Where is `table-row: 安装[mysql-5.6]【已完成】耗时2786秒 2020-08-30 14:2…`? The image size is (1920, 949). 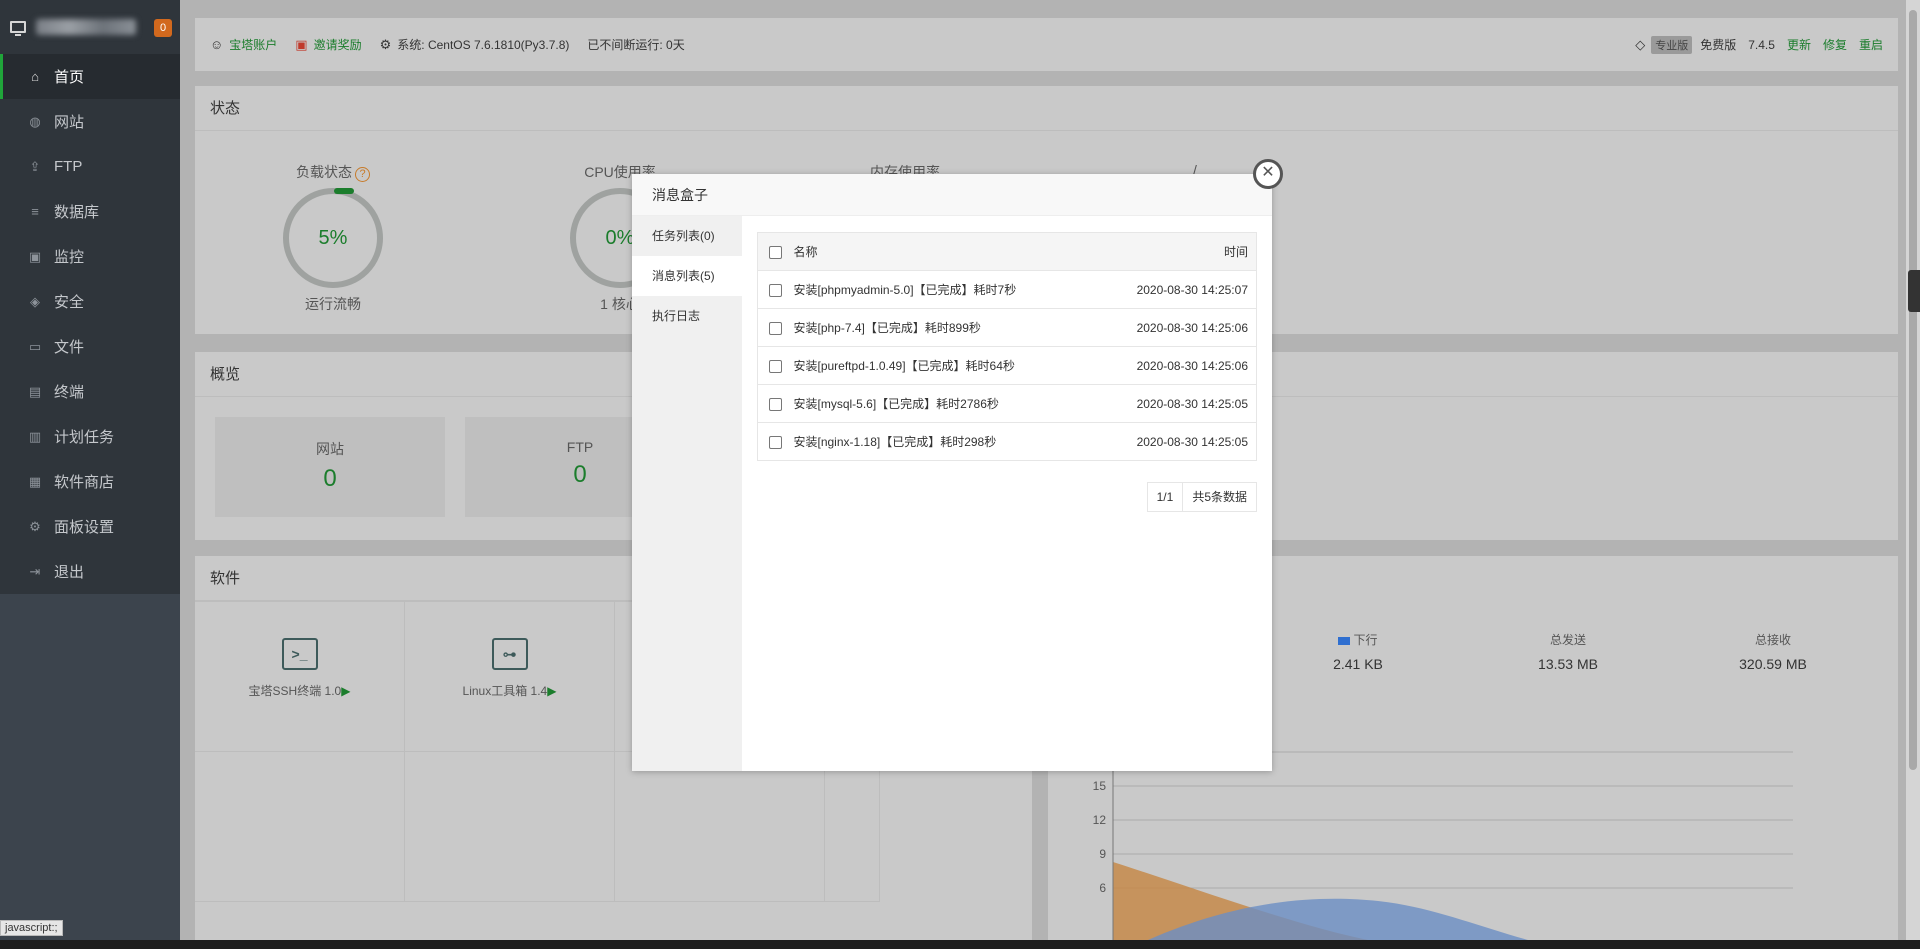
table-row: 安装[mysql-5.6]【已完成】耗时2786秒 2020-08-30 14:2… is located at coordinates (1007, 403).